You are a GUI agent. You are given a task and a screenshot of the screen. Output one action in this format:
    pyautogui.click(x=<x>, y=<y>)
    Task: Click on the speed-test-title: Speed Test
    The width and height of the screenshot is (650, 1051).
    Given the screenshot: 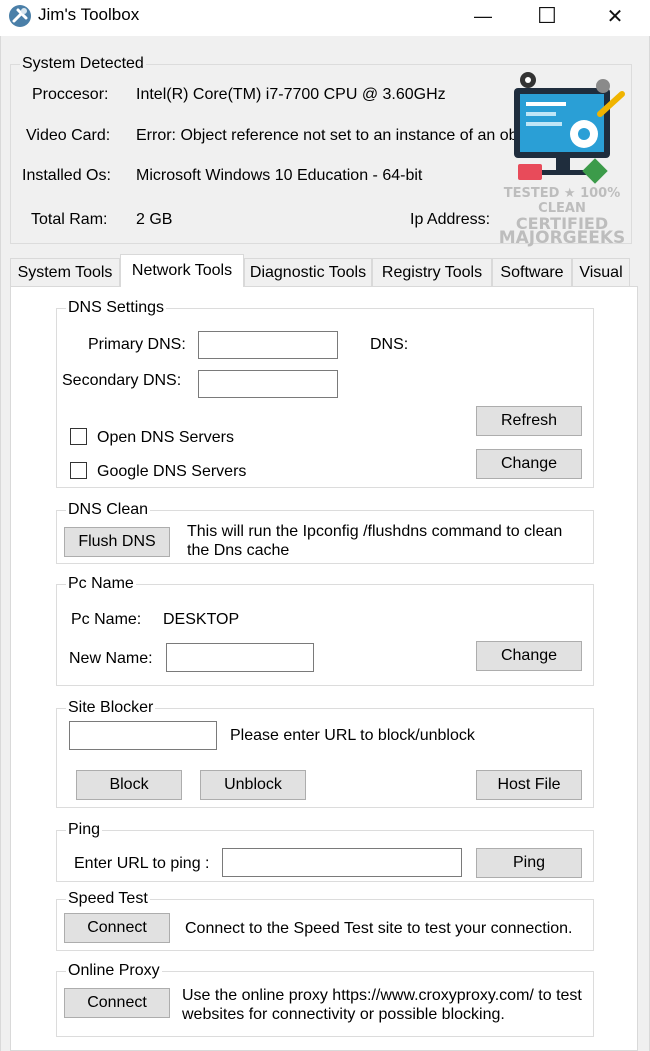 What is the action you would take?
    pyautogui.click(x=108, y=899)
    